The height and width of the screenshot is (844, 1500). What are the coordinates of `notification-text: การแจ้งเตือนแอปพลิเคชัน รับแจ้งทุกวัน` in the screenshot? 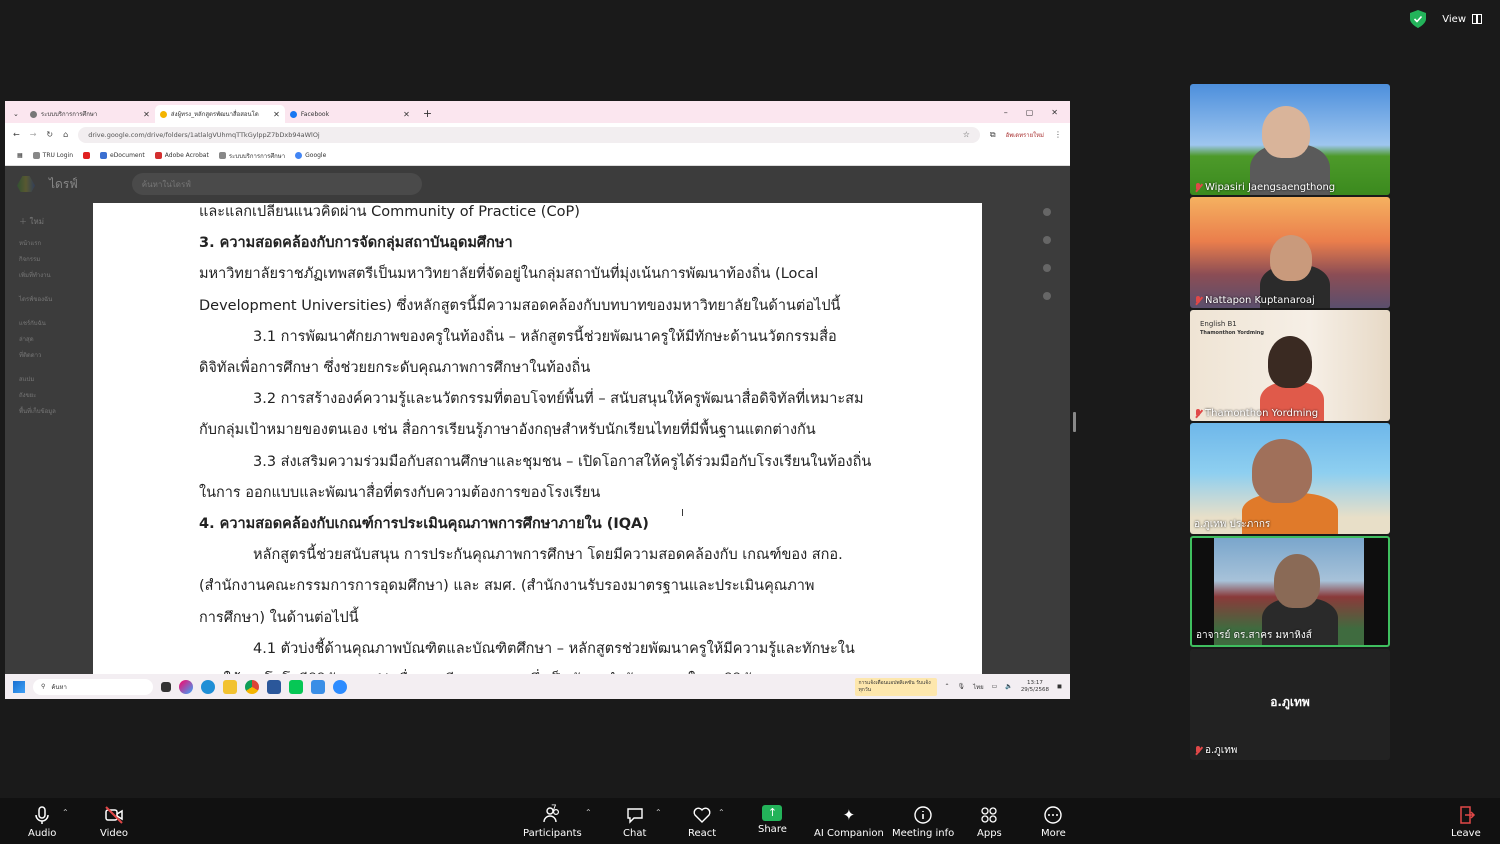 It's located at (894, 686).